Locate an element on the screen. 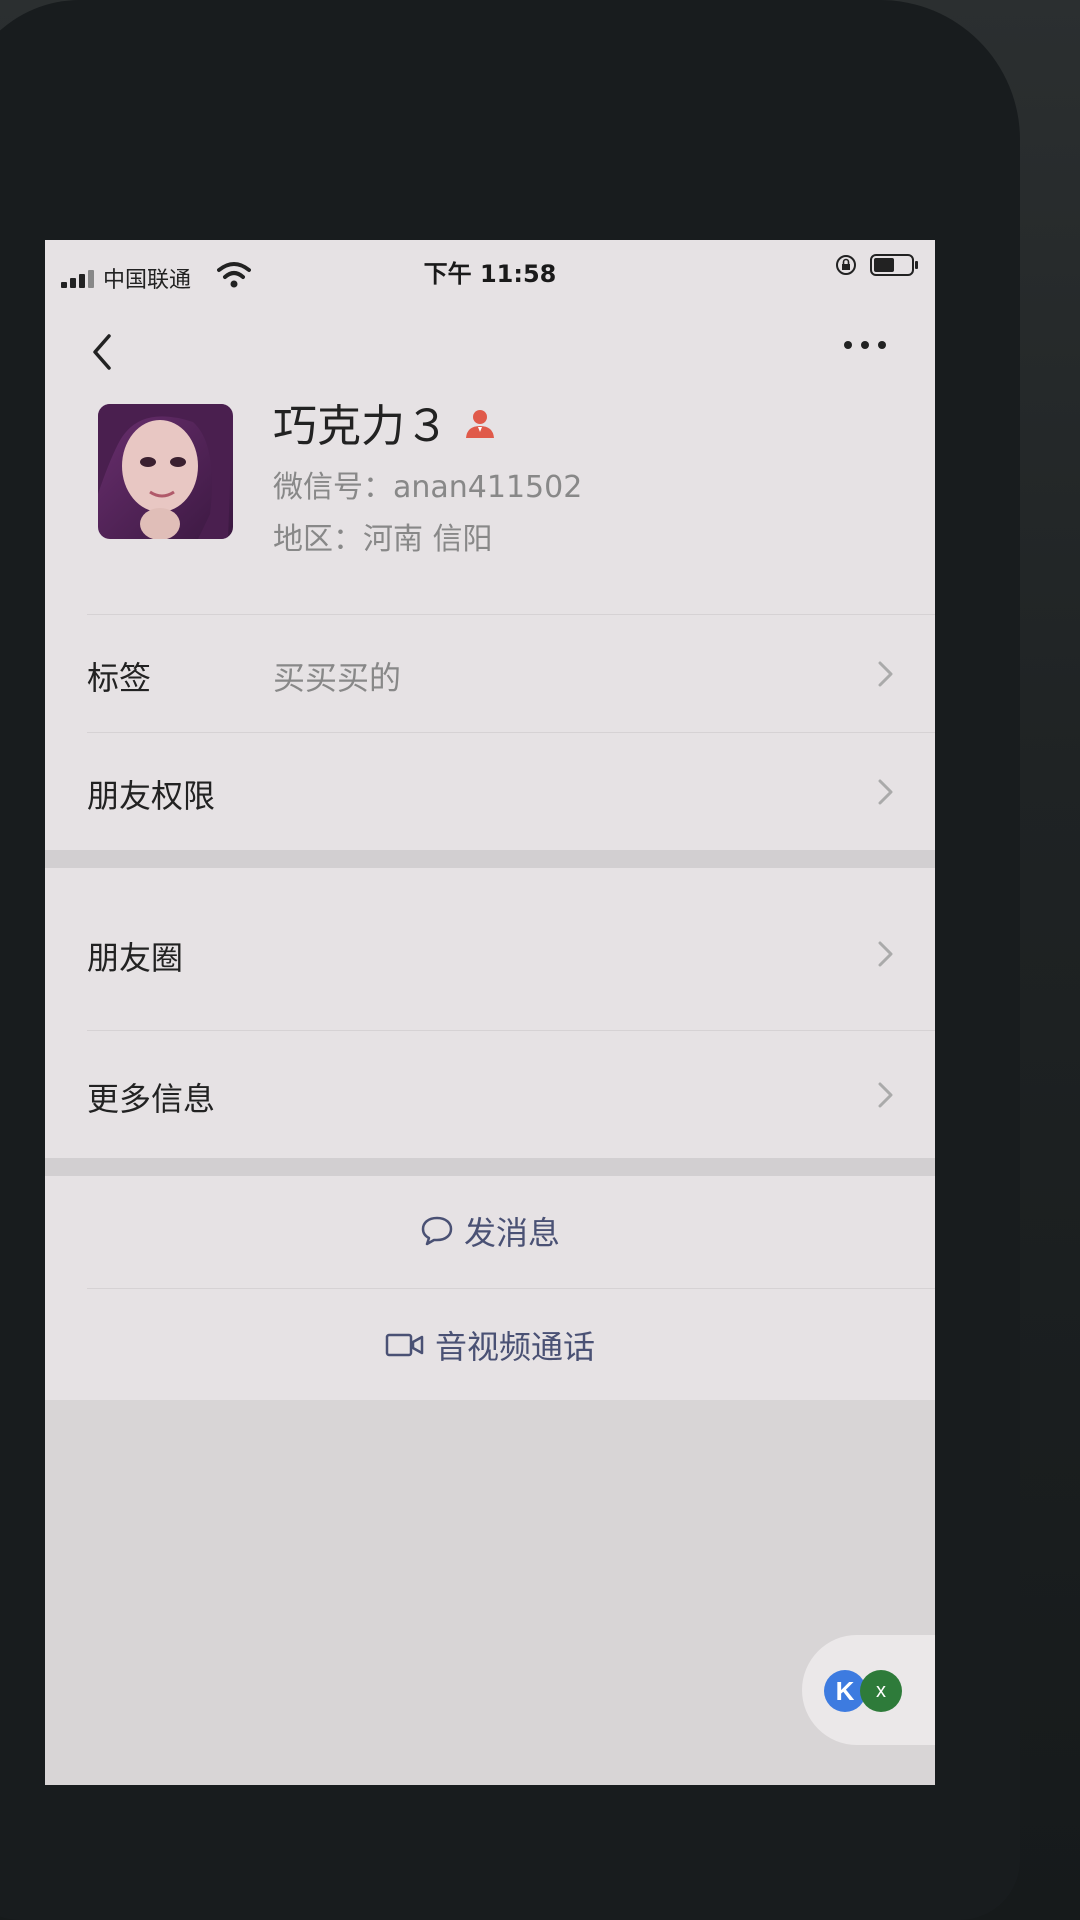  region: 地区：河南 信阳 is located at coordinates (383, 536).